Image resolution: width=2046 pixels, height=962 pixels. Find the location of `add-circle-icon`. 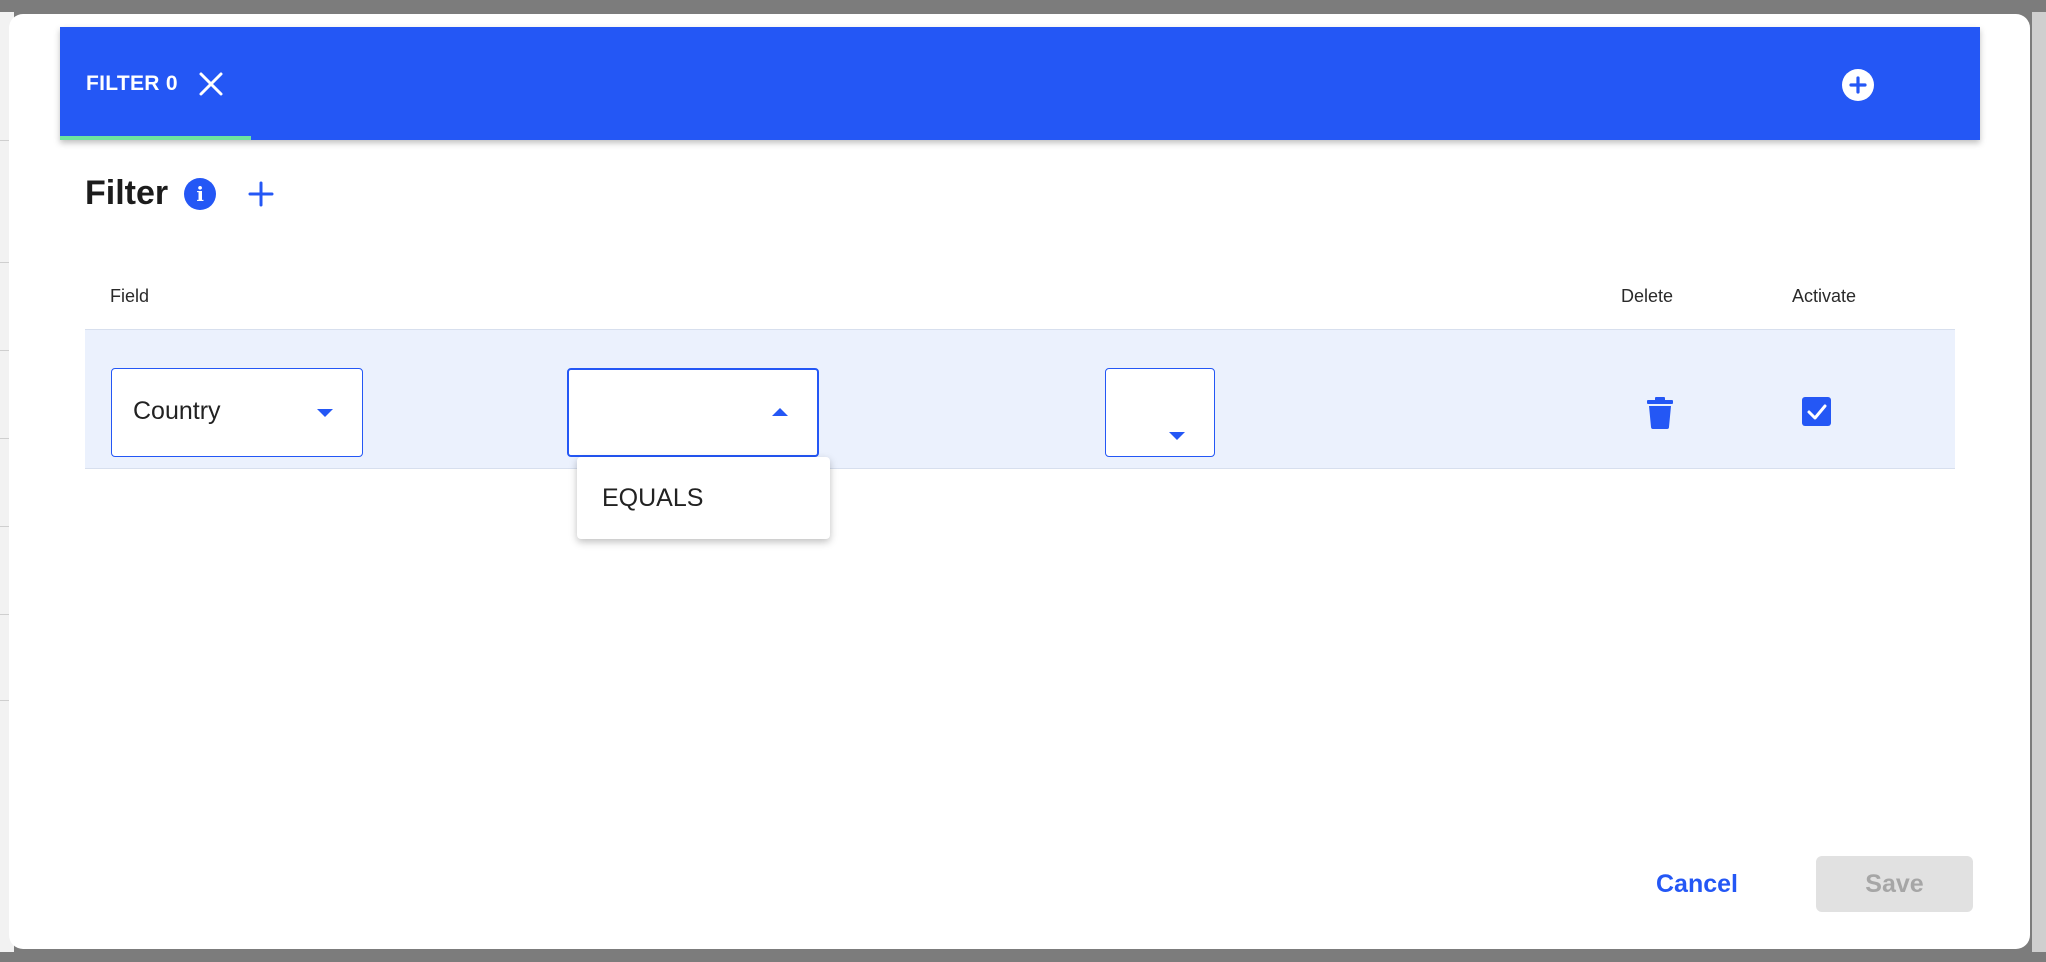

add-circle-icon is located at coordinates (1858, 85).